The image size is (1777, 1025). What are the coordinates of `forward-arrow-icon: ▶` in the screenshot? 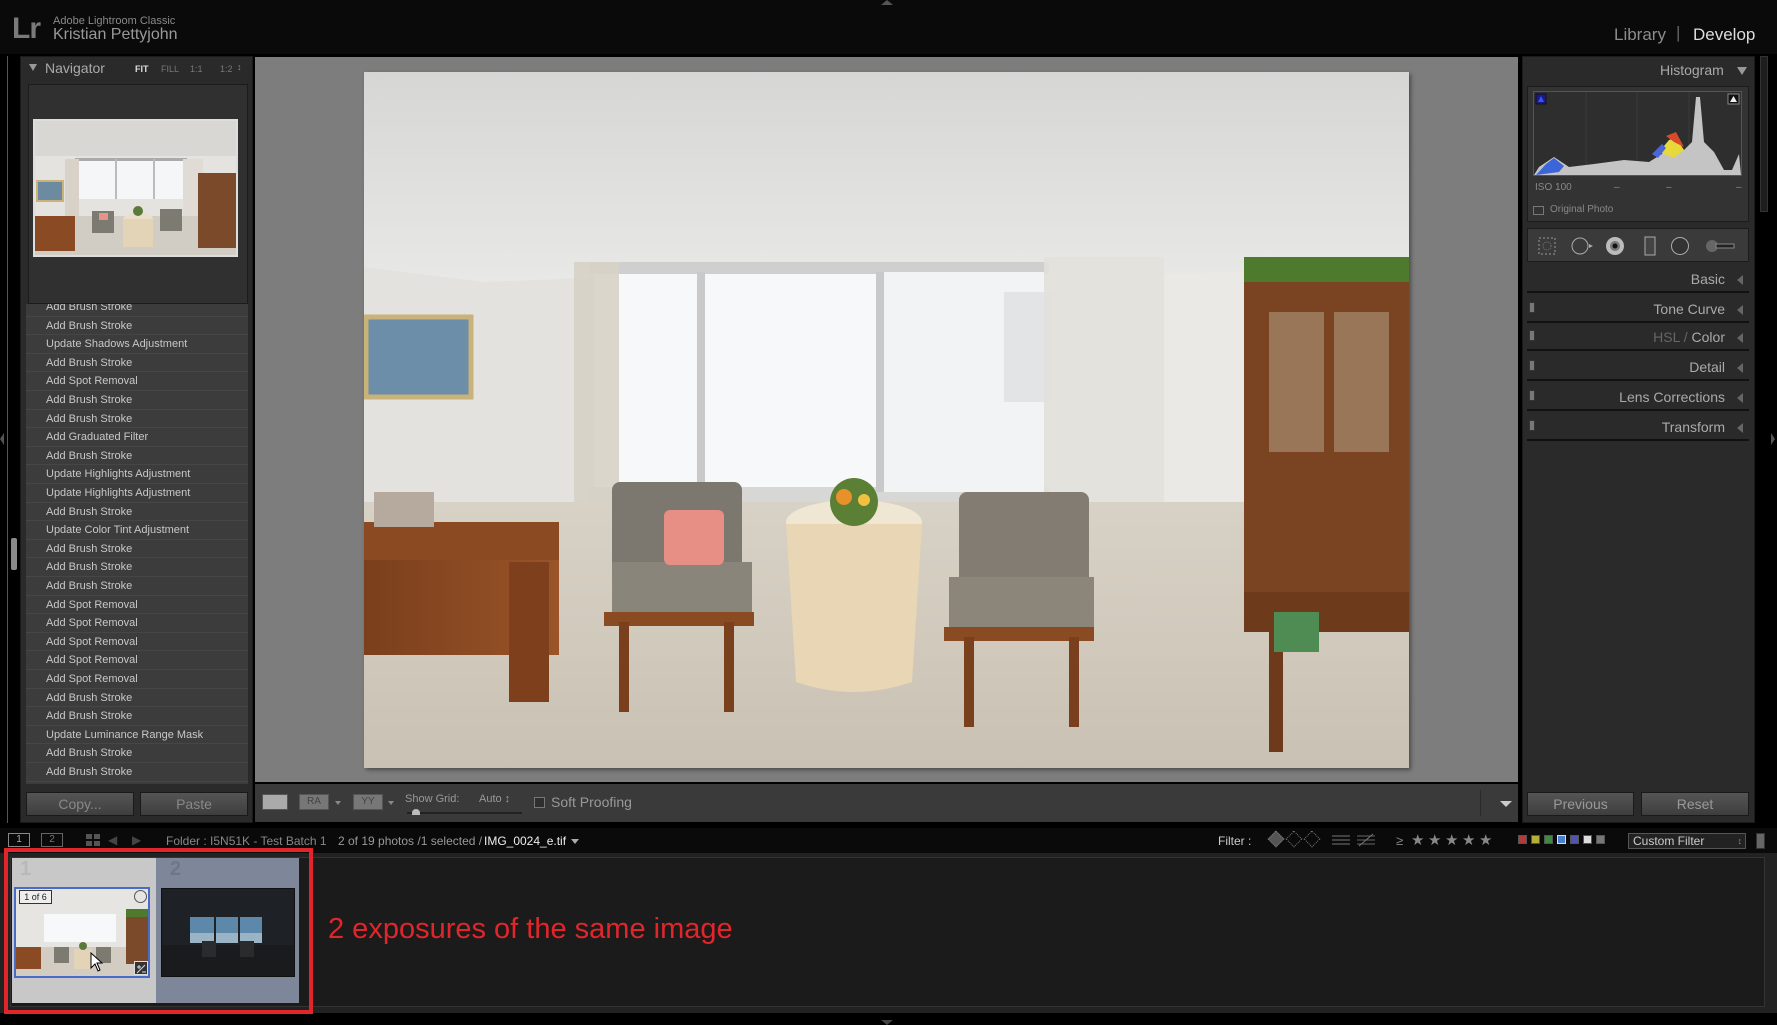 It's located at (136, 840).